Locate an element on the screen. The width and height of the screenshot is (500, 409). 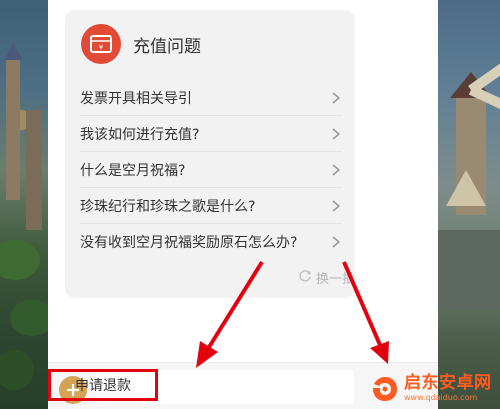
message-input-value: 申请退款 is located at coordinates (103, 385).